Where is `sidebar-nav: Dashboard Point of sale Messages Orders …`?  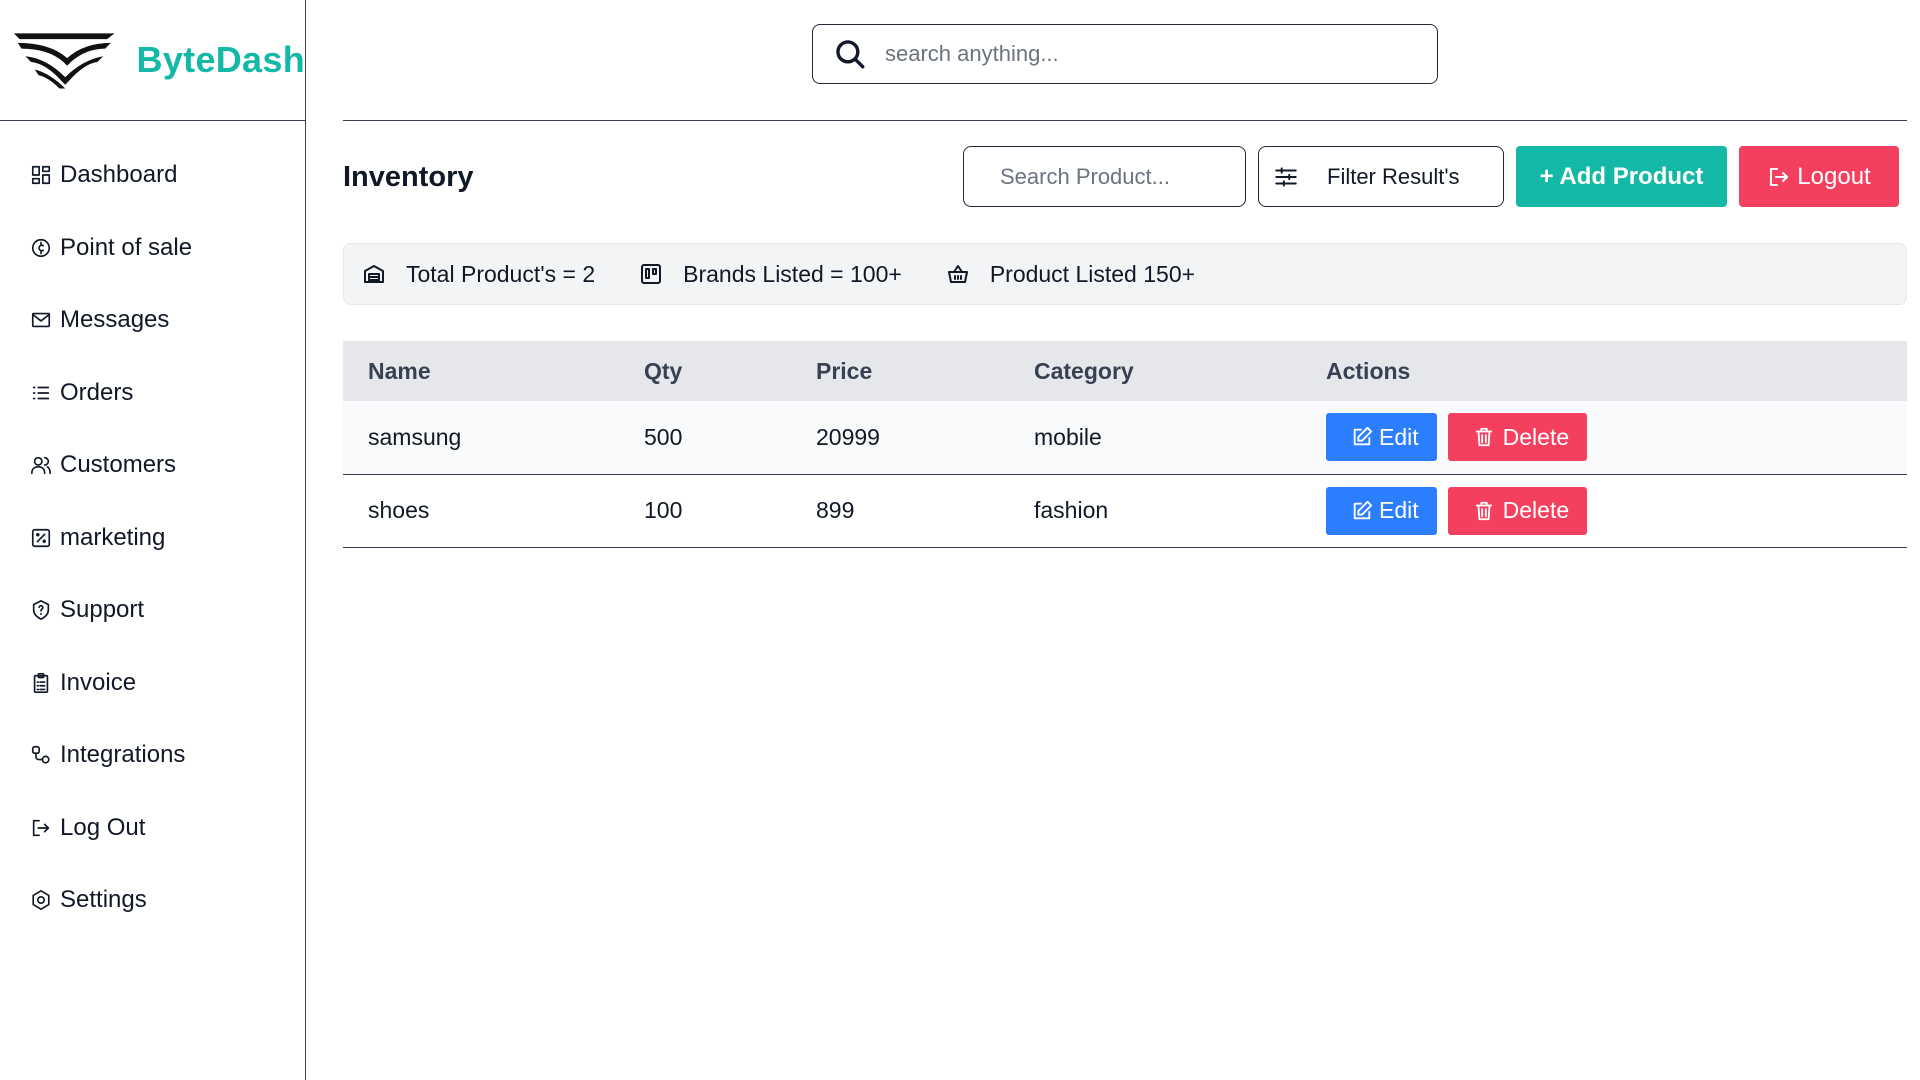
sidebar-nav: Dashboard Point of sale Messages Orders … is located at coordinates (152, 529).